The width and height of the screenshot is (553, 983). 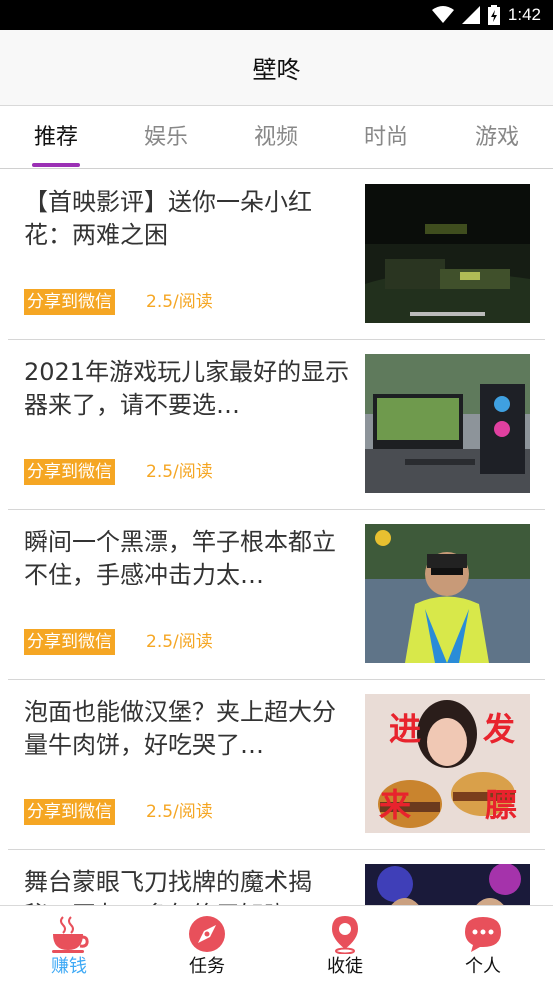 What do you see at coordinates (207, 966) in the screenshot?
I see `nav-label: 任务` at bounding box center [207, 966].